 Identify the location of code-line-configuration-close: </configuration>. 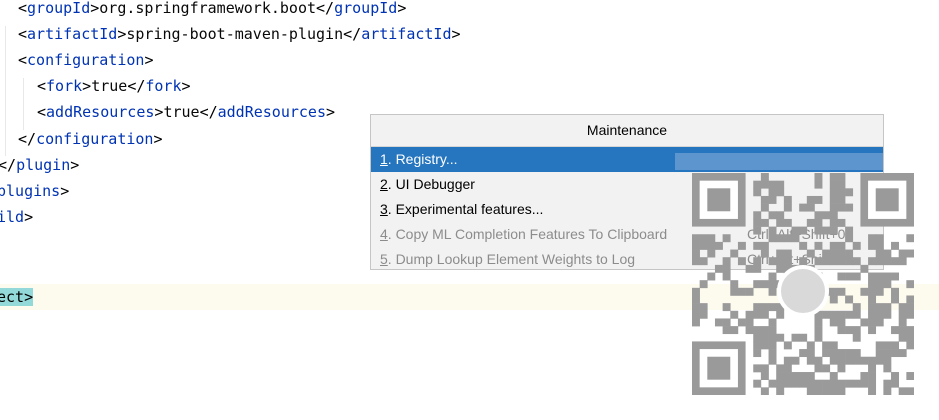
(90, 139).